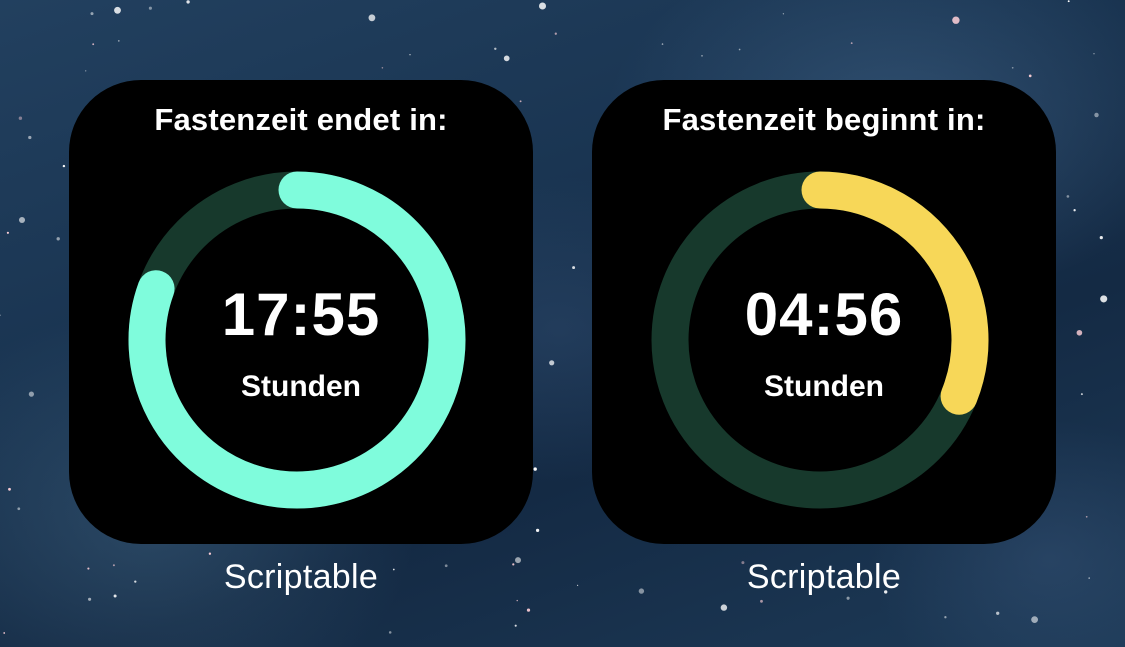 The image size is (1125, 647). I want to click on remaining-time: 04:56, so click(824, 314).